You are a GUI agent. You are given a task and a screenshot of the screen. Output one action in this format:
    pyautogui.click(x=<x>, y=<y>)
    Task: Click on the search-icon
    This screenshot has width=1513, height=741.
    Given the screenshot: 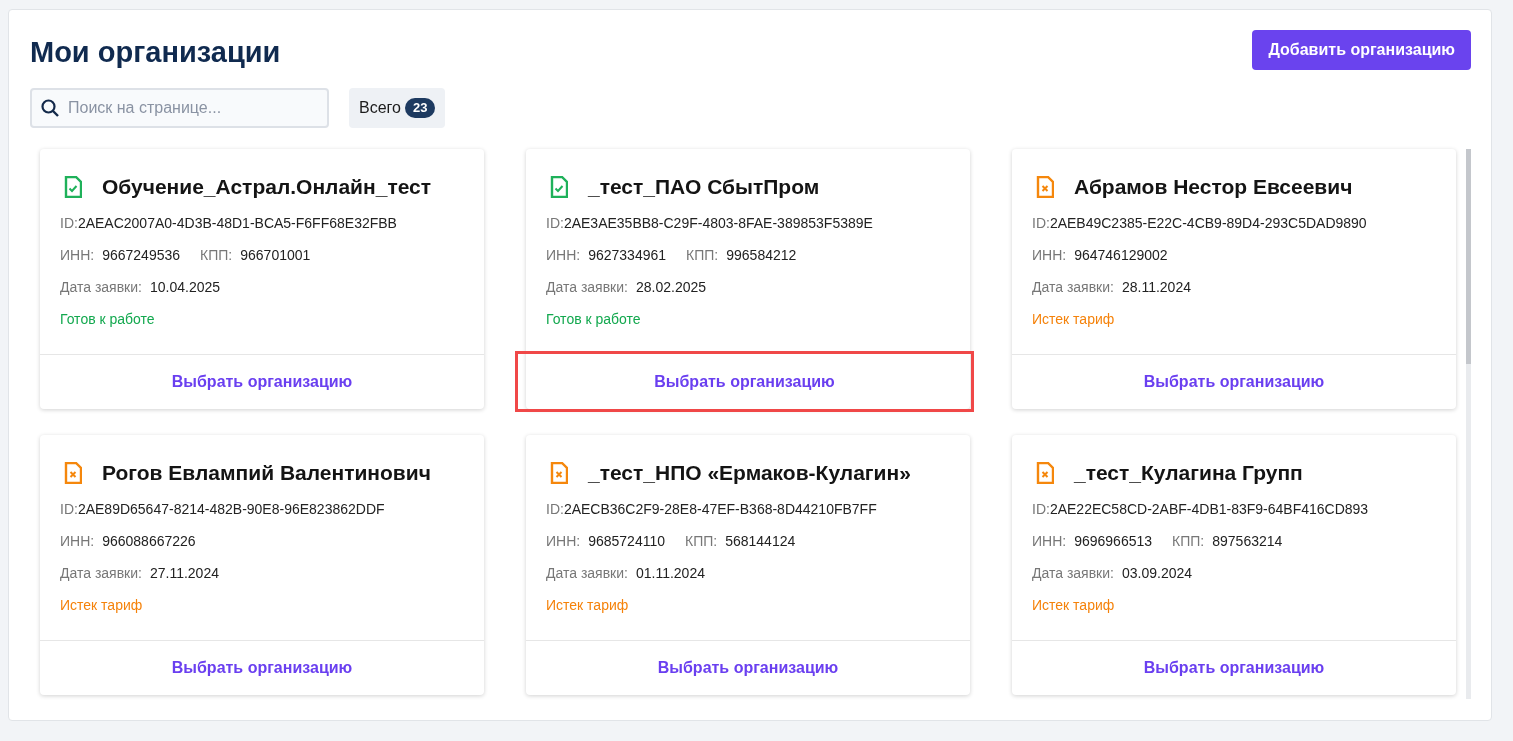 What is the action you would take?
    pyautogui.click(x=50, y=108)
    